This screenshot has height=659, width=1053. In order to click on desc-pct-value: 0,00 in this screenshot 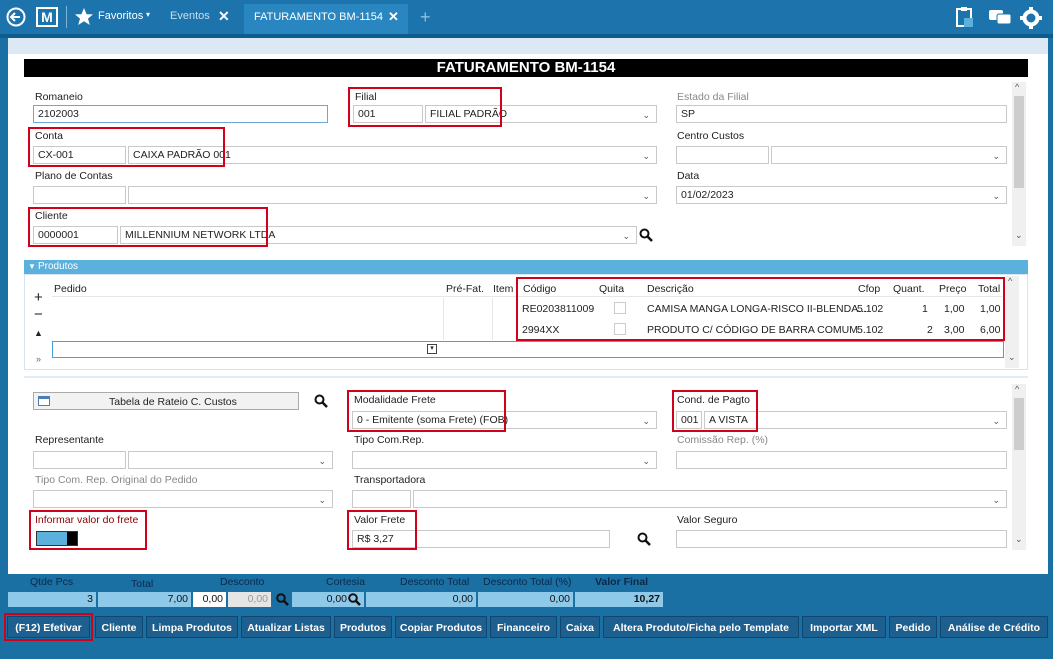, I will do `click(525, 599)`.